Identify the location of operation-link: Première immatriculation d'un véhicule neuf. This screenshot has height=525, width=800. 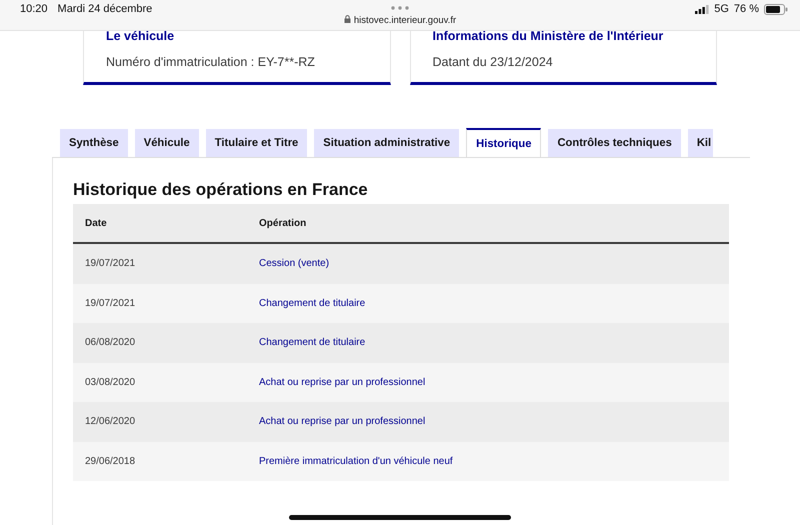
(356, 461).